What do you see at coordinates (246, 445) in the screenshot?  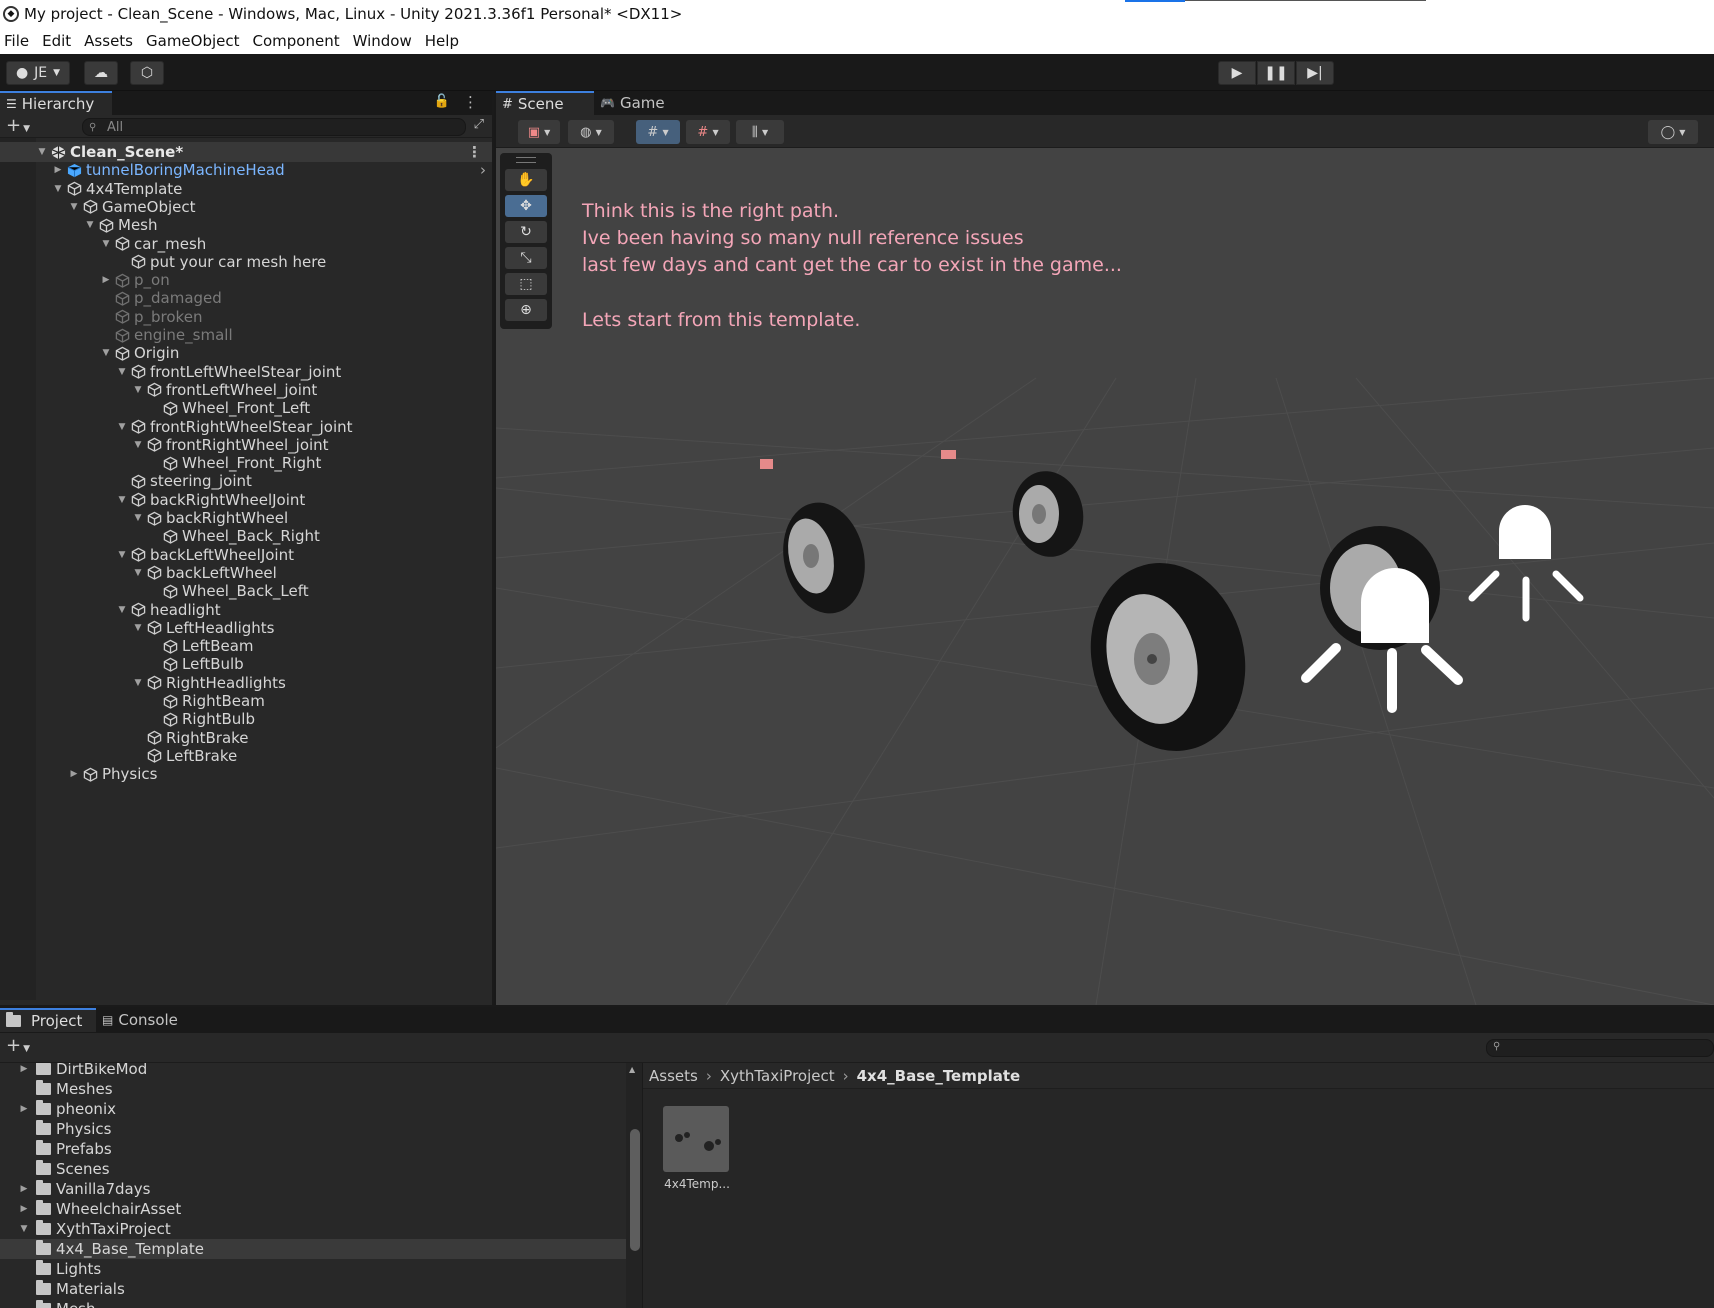 I see `hierarchy-item: ▼ frontRightWheel_joint` at bounding box center [246, 445].